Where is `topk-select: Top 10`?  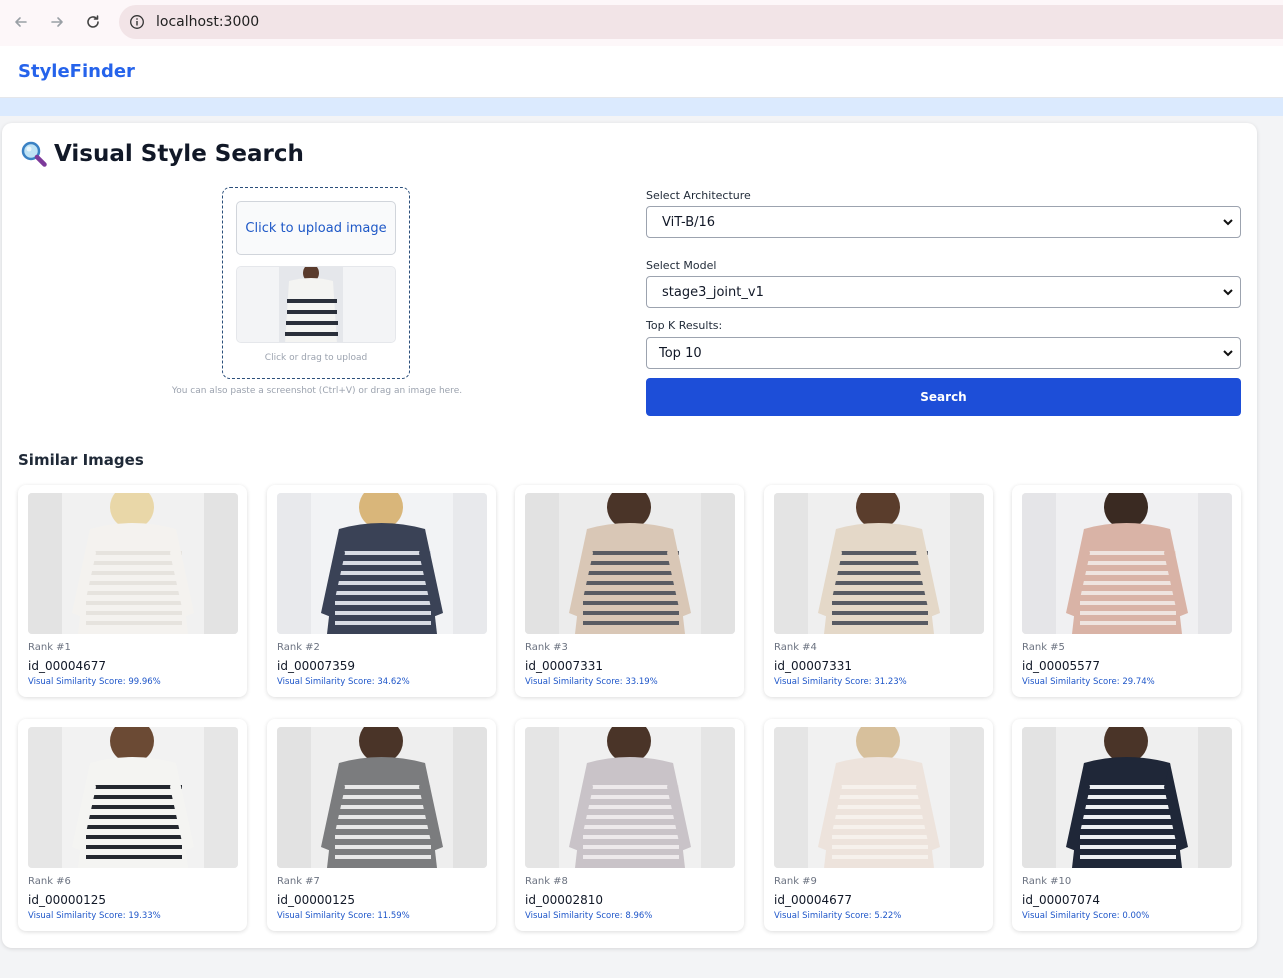
topk-select: Top 10 is located at coordinates (943, 353).